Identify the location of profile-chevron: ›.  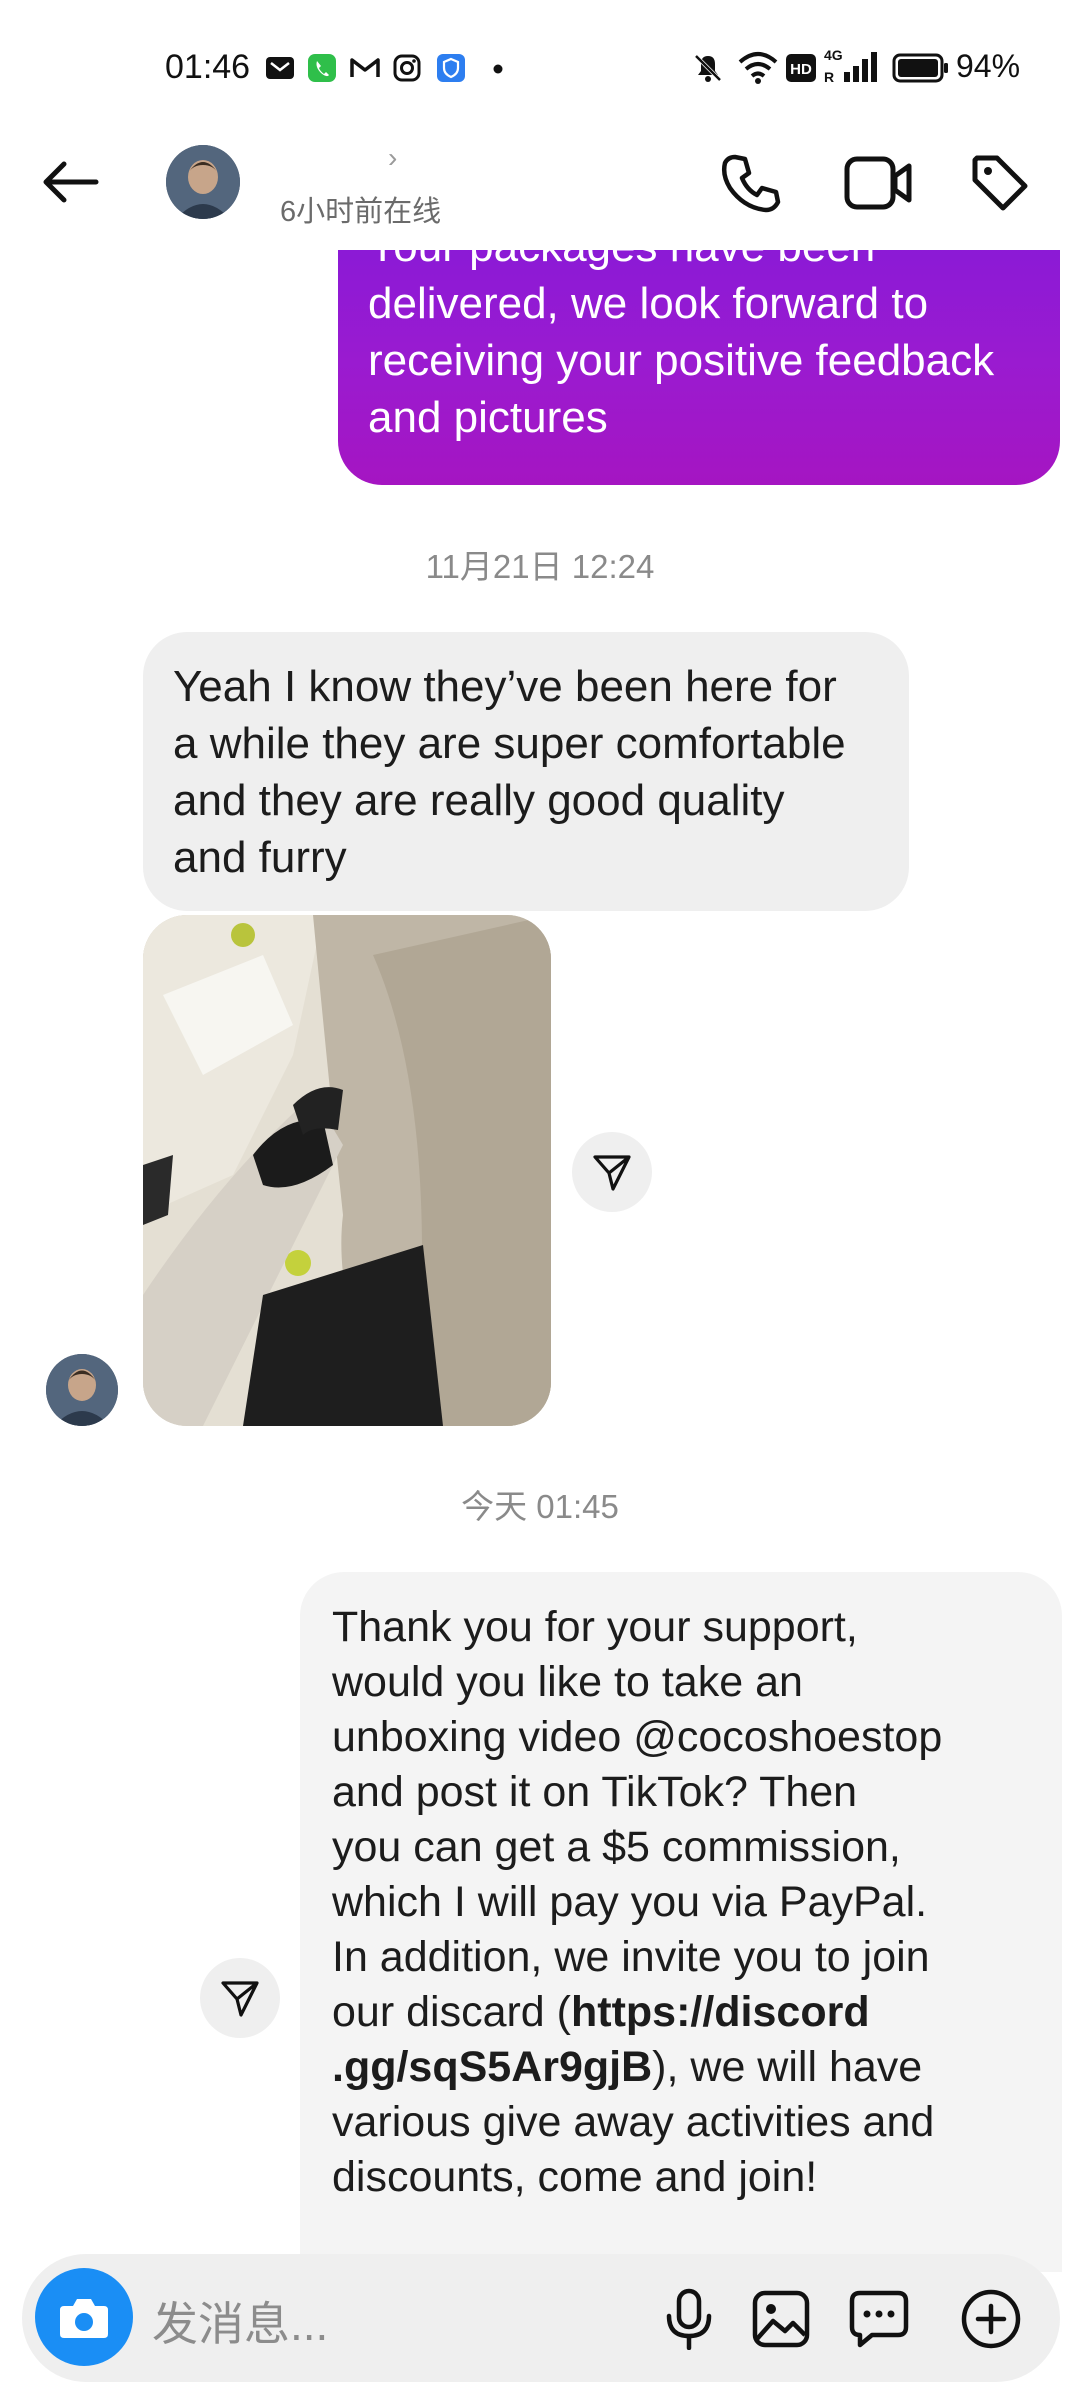
(392, 158).